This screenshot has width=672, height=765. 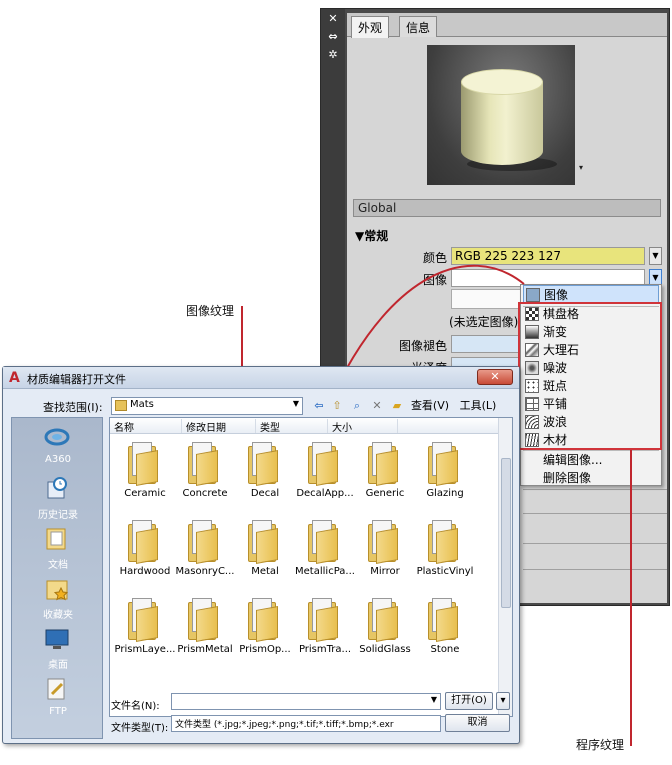 What do you see at coordinates (56, 689) in the screenshot?
I see `ftp-icon` at bounding box center [56, 689].